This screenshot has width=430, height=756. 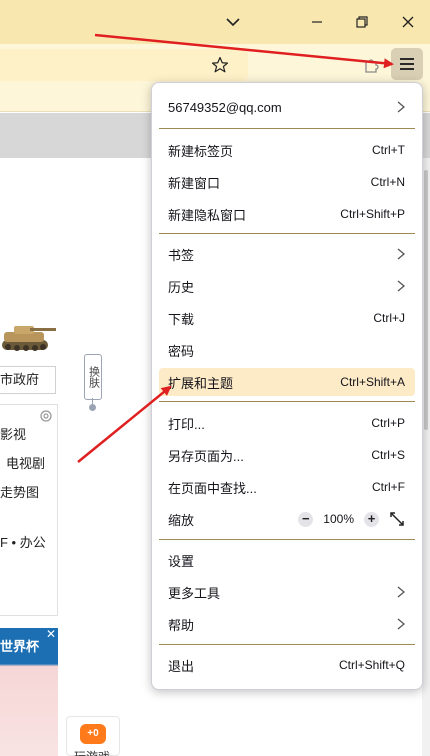 What do you see at coordinates (287, 350) in the screenshot?
I see `menu-item-passwords: 密码` at bounding box center [287, 350].